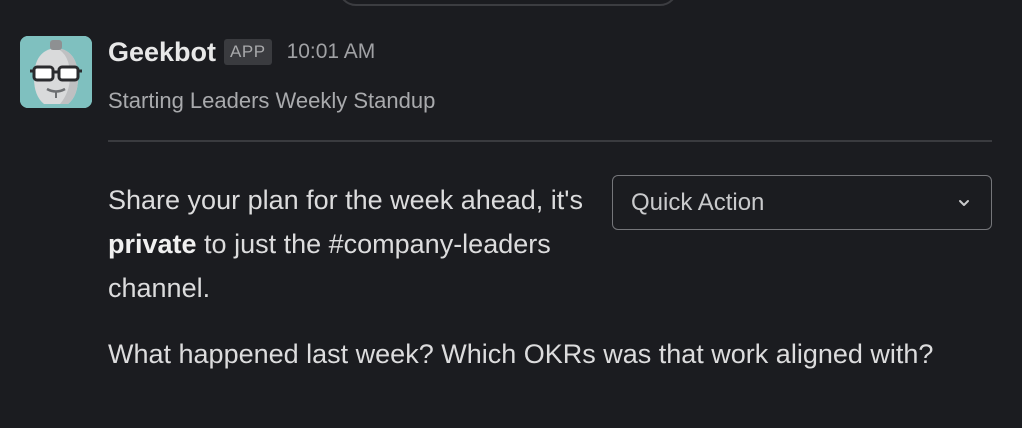 Image resolution: width=1022 pixels, height=428 pixels. Describe the element at coordinates (162, 52) in the screenshot. I see `sender-name: Geekbot` at that location.